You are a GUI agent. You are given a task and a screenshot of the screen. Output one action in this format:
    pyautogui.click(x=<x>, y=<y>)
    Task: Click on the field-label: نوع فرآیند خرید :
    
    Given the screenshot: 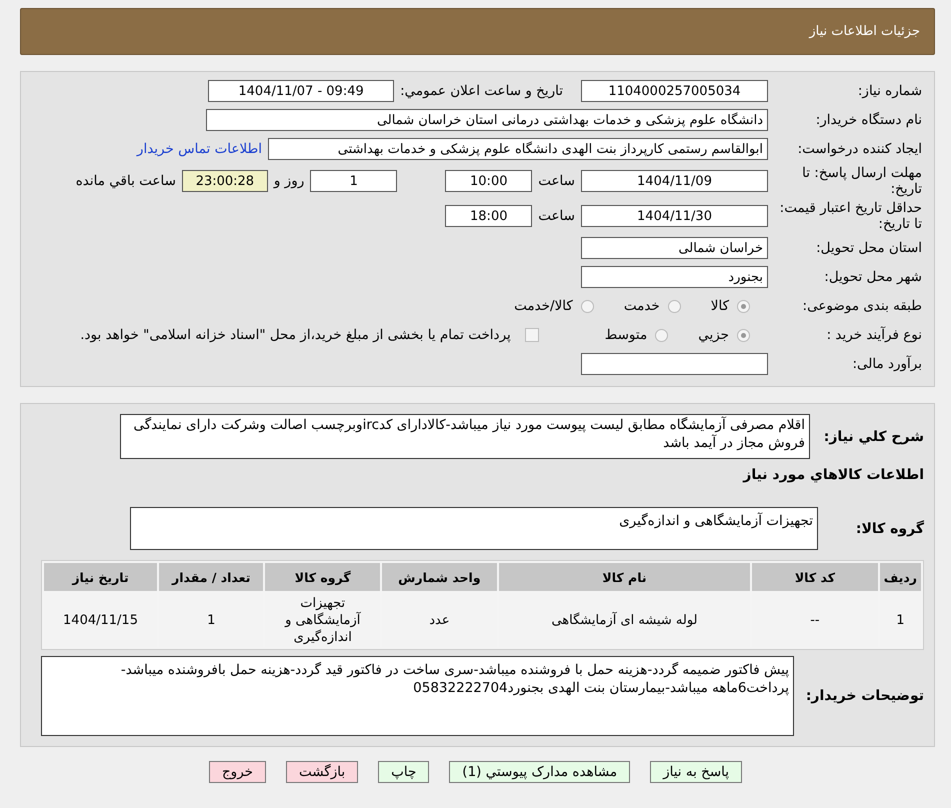 What is the action you would take?
    pyautogui.click(x=874, y=335)
    